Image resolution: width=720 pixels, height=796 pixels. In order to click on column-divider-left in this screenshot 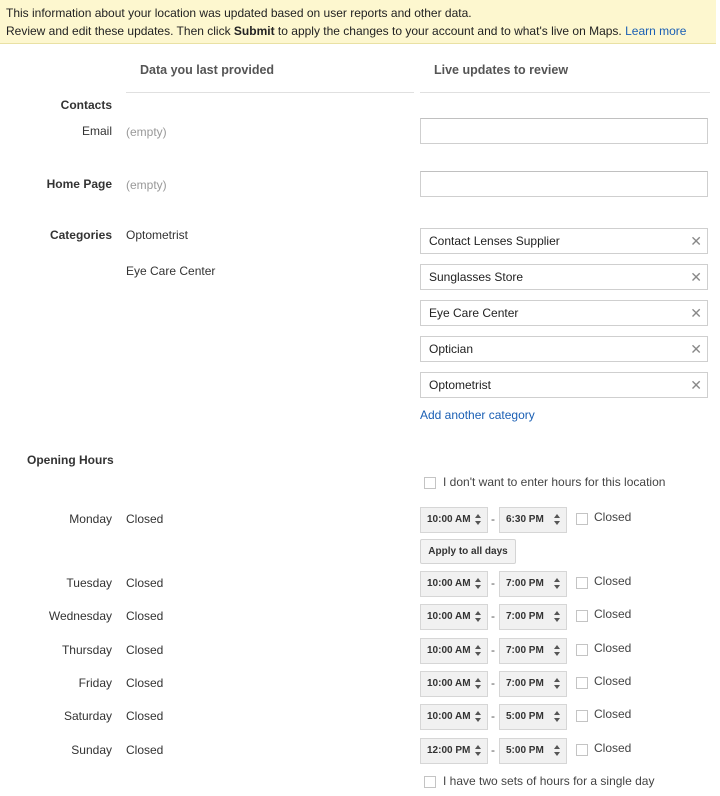, I will do `click(270, 92)`.